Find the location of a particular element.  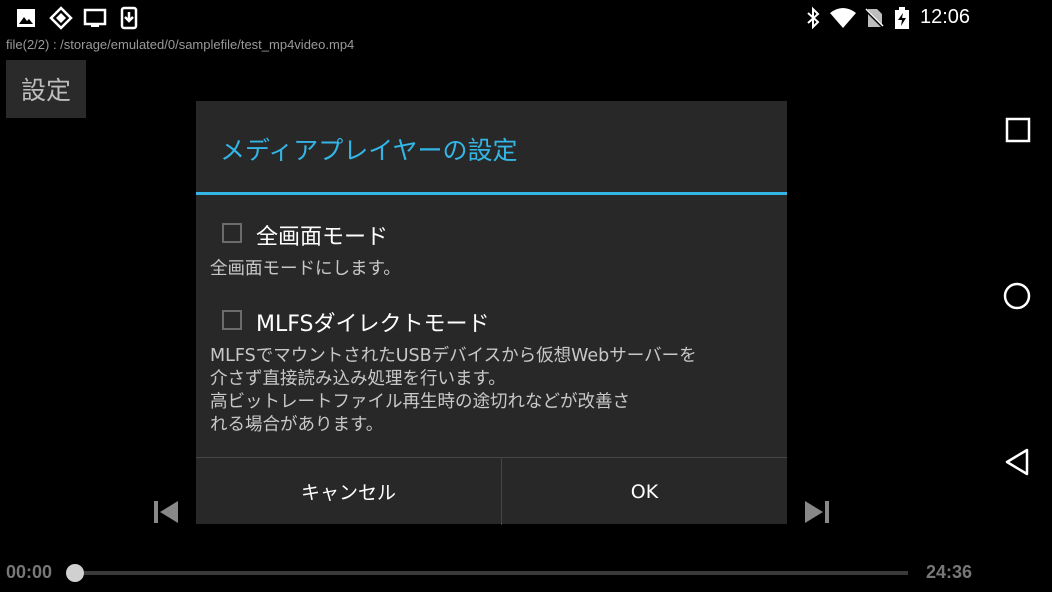

dialog-button-bar: キャンセル OK is located at coordinates (491, 491).